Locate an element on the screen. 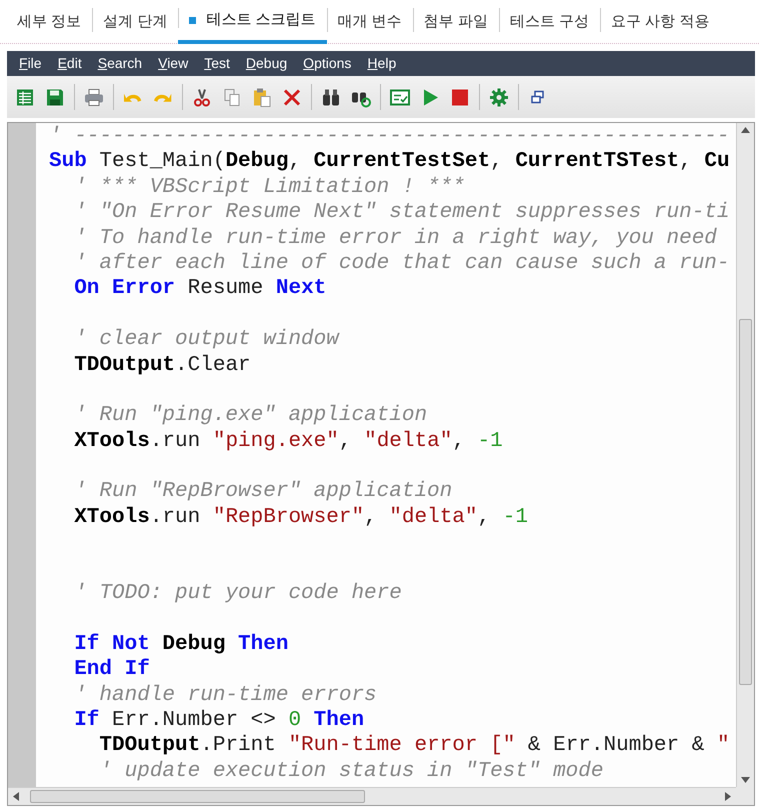 Image resolution: width=759 pixels, height=810 pixels. scroll-up-icon is located at coordinates (745, 130).